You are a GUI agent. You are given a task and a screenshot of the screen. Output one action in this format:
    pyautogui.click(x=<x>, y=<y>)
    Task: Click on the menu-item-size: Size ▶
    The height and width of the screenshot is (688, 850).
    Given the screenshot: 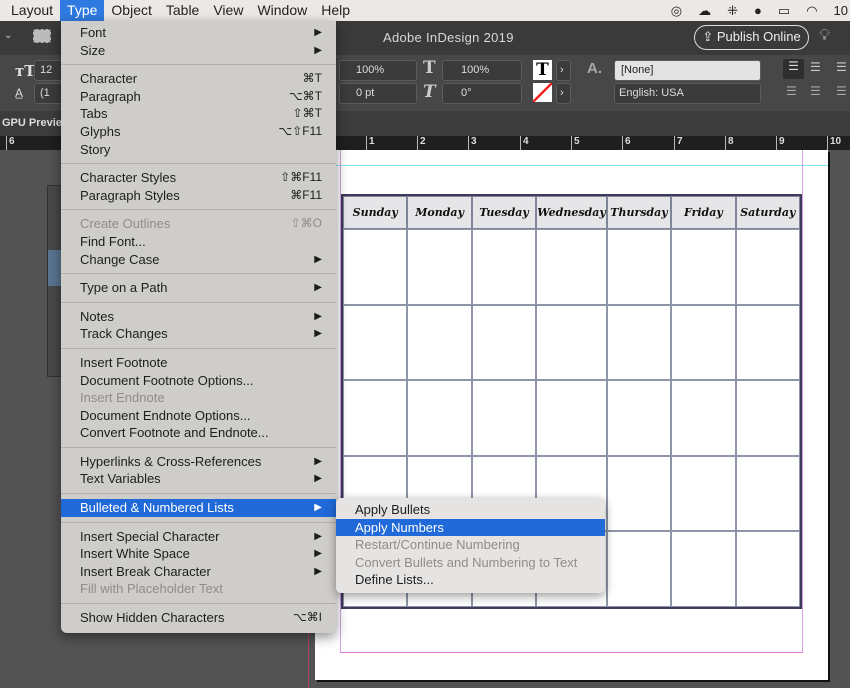 What is the action you would take?
    pyautogui.click(x=198, y=51)
    